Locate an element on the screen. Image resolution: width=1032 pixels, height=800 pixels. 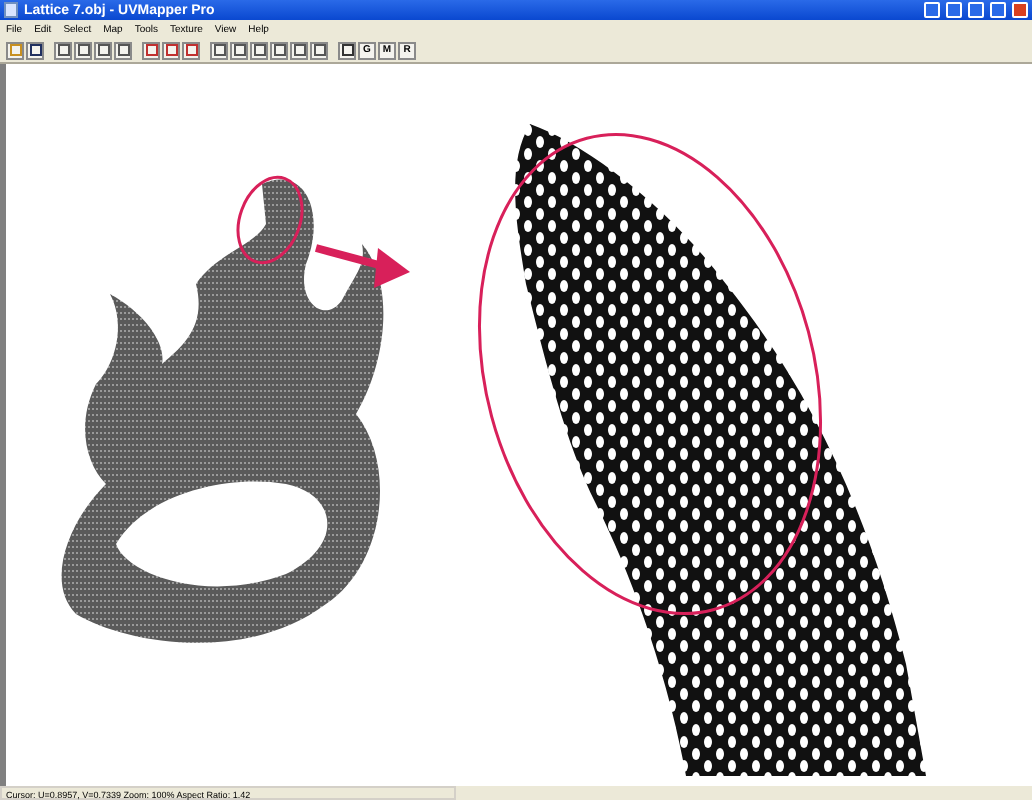
arrow-drawing is located at coordinates (362, 266).